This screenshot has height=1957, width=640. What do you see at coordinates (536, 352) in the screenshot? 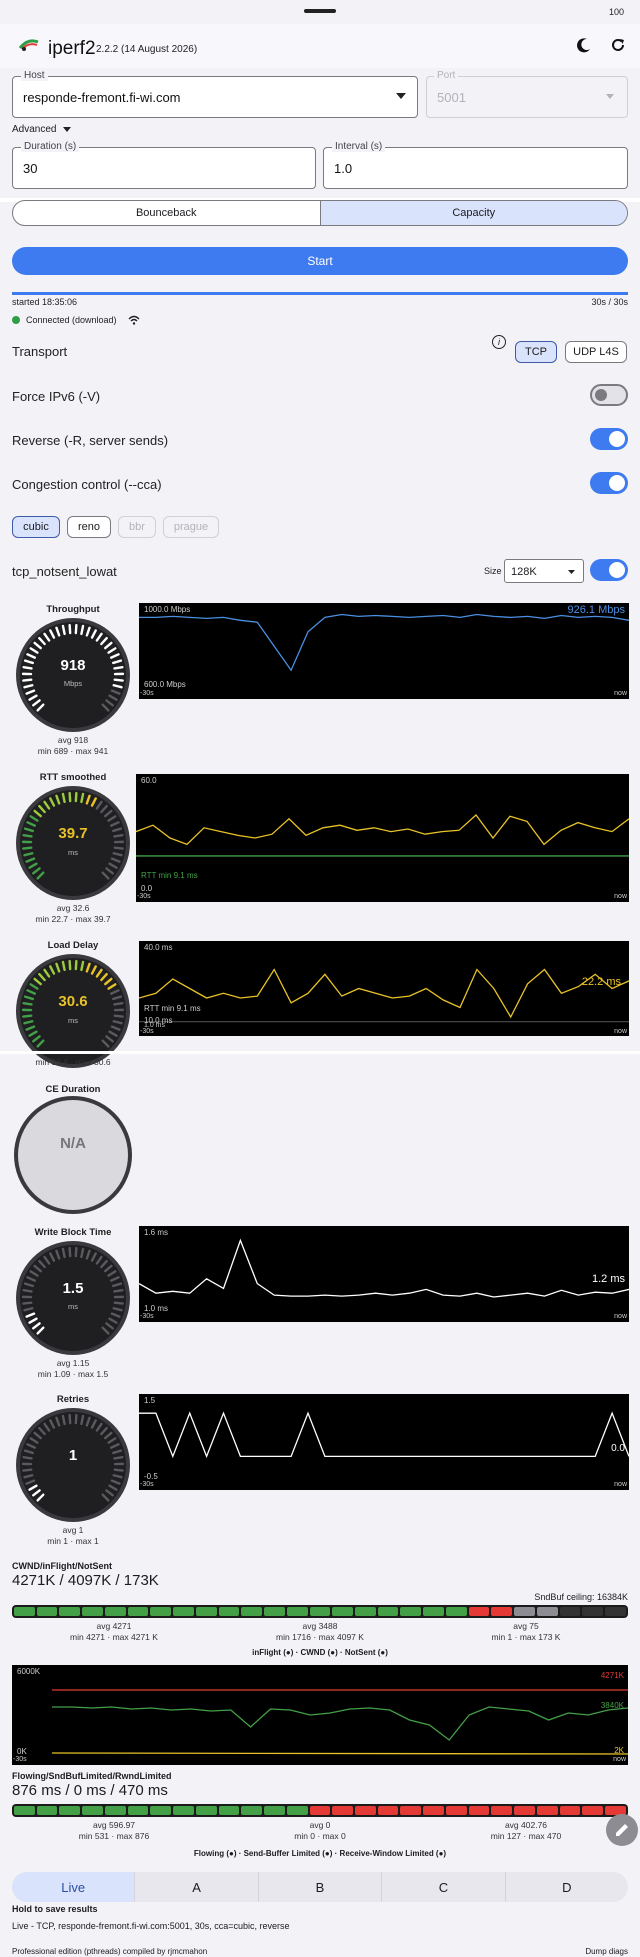
I see `transport-tcp: TCP` at bounding box center [536, 352].